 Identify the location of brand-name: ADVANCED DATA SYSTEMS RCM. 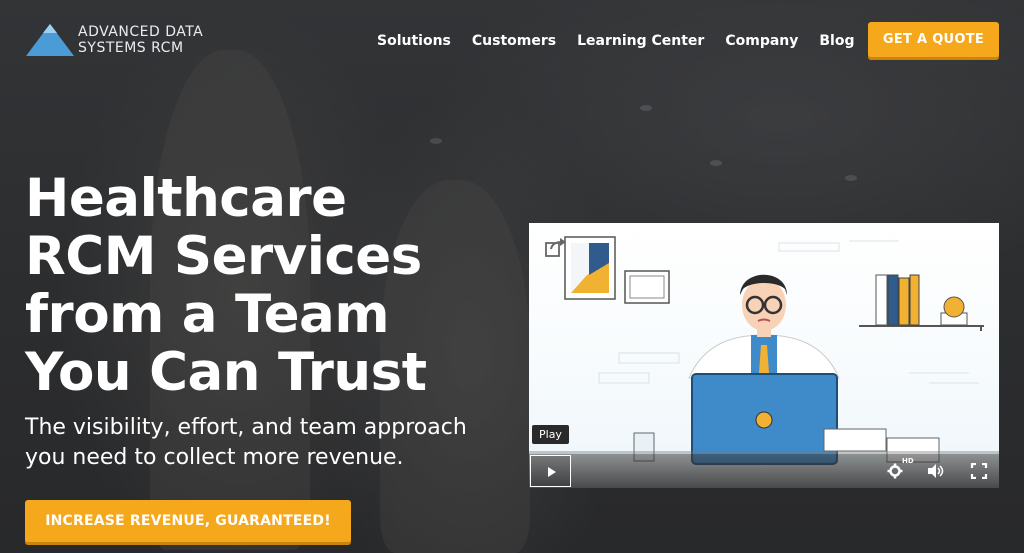
(140, 40).